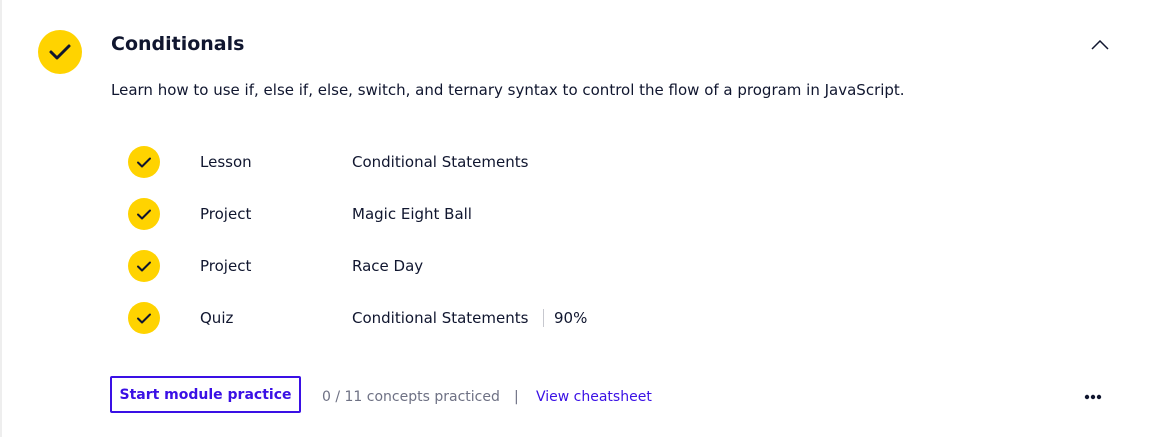 The width and height of the screenshot is (1156, 437). What do you see at coordinates (205, 394) in the screenshot?
I see `start-module-practice-button: Start module practice` at bounding box center [205, 394].